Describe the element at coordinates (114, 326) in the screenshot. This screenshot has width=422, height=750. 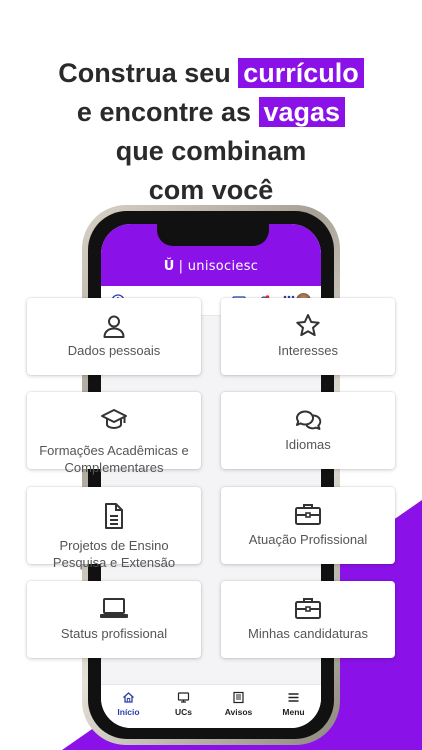
I see `user-icon` at that location.